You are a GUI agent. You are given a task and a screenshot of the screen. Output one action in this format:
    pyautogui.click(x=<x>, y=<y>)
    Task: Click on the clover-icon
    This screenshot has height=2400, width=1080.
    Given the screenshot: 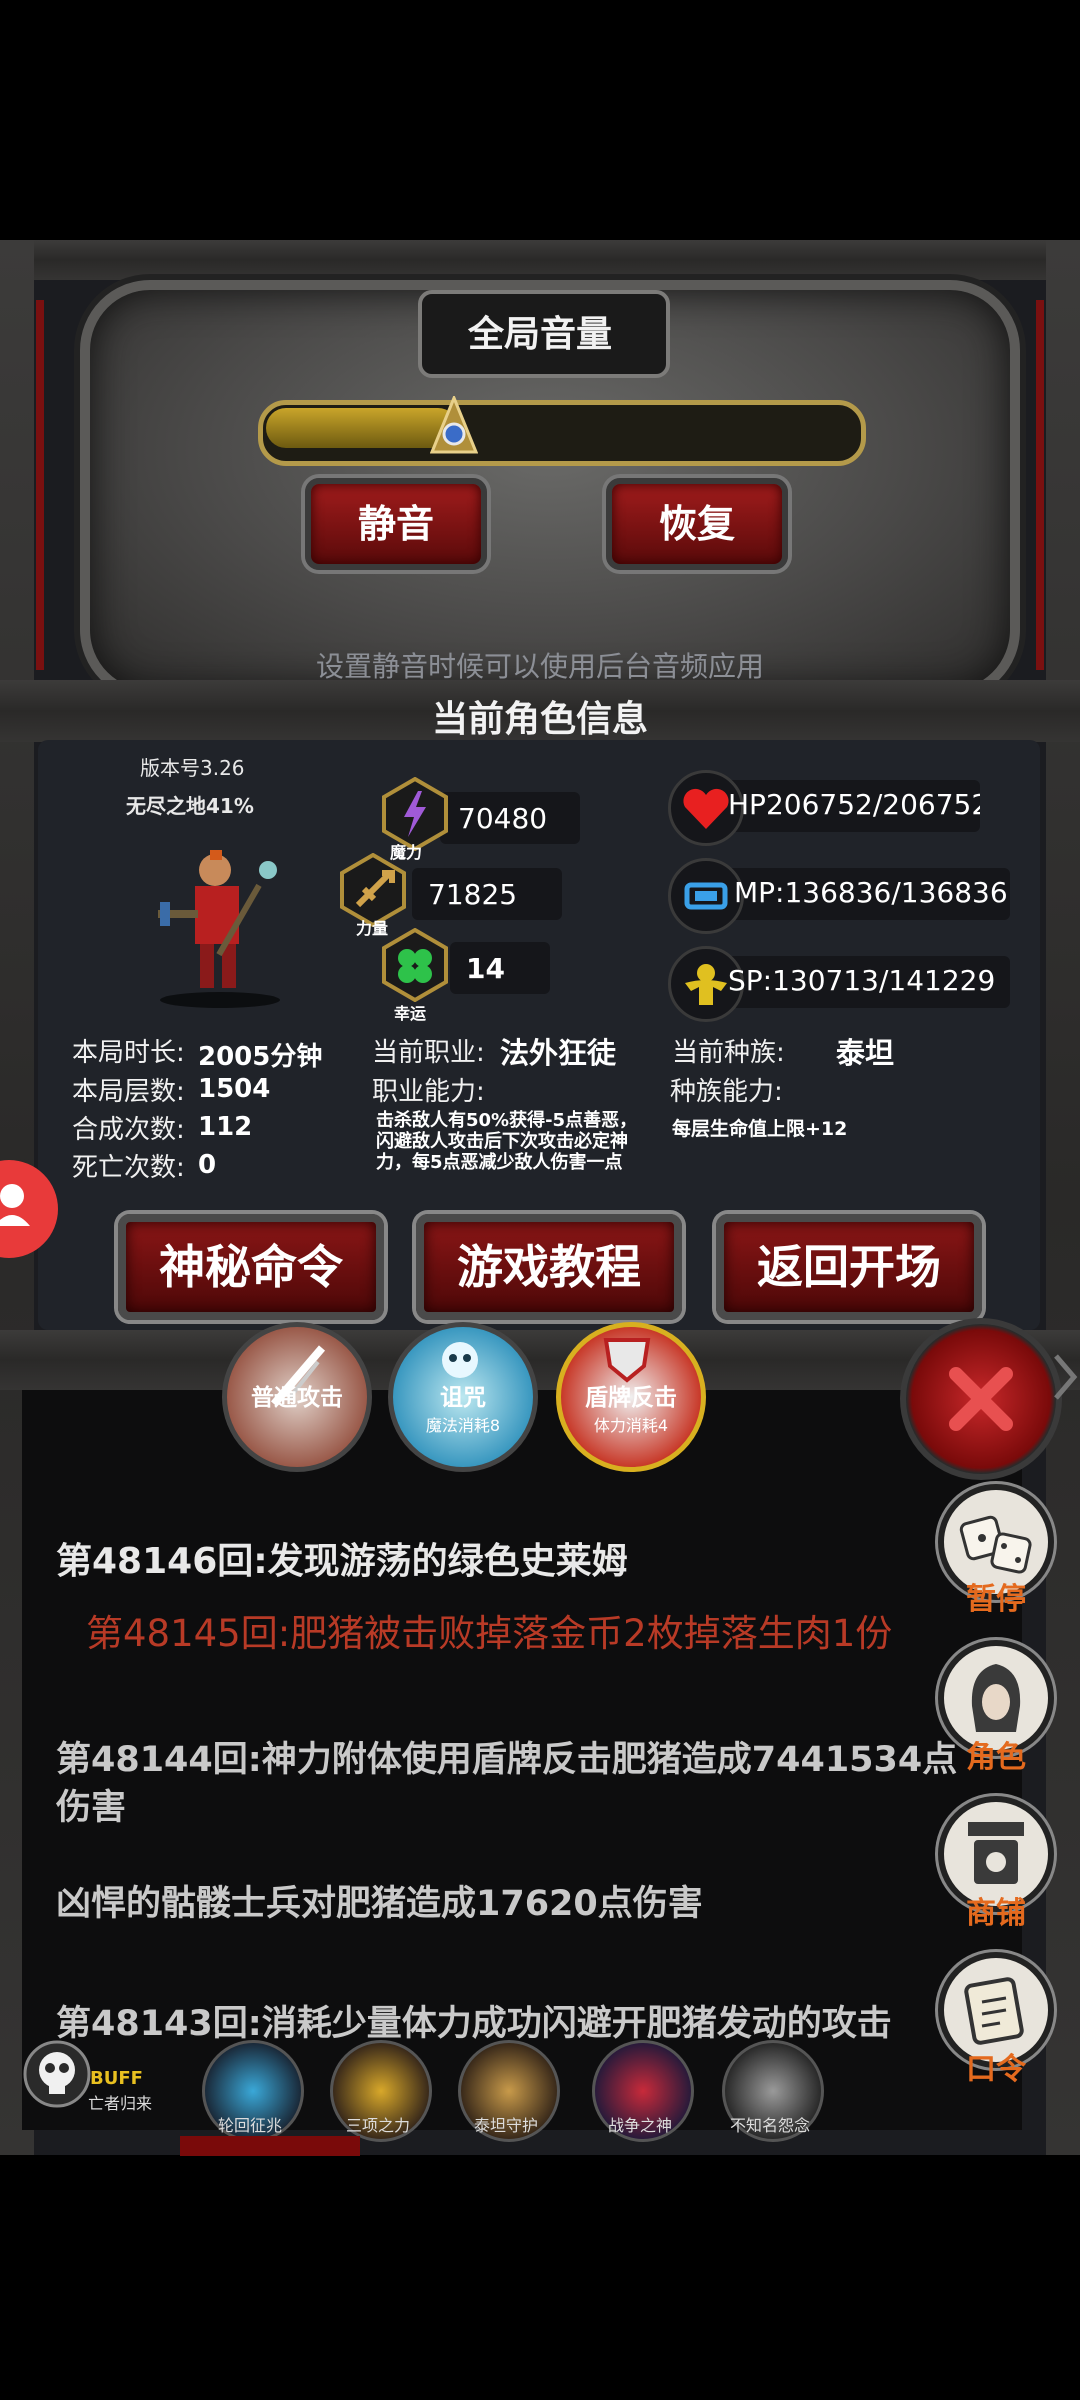 What is the action you would take?
    pyautogui.click(x=415, y=965)
    